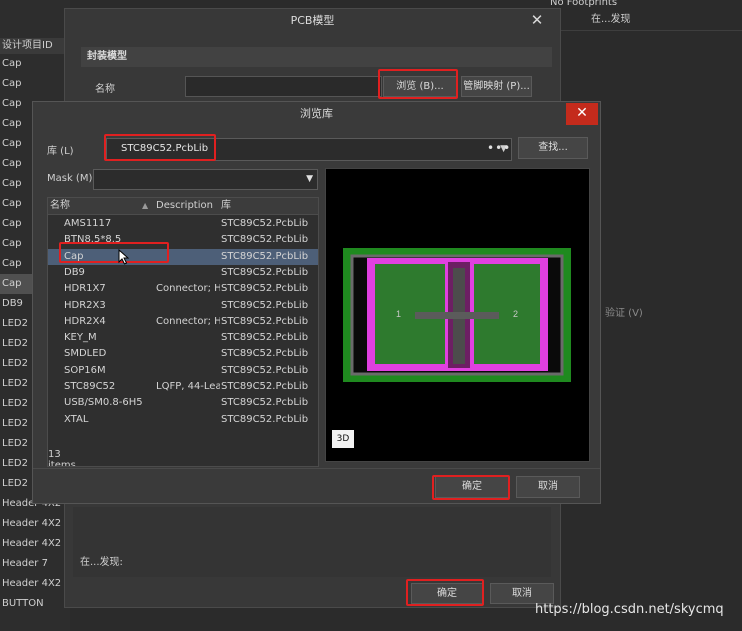  Describe the element at coordinates (645, 314) in the screenshot. I see `verify-button: 验证 (V)` at that location.